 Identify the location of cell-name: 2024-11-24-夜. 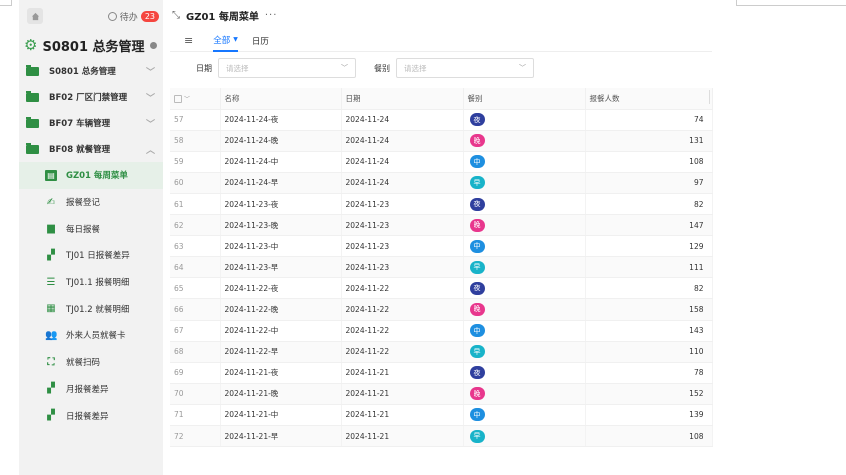
(281, 120).